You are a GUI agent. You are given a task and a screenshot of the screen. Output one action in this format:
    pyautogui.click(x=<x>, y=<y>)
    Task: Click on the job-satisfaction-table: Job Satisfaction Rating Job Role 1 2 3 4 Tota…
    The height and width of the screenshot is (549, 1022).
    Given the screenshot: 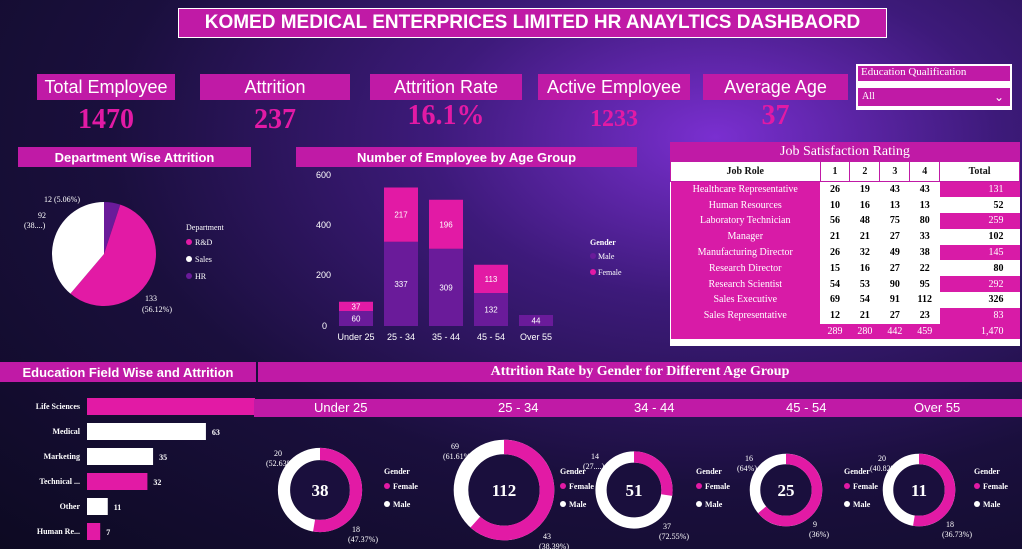 What is the action you would take?
    pyautogui.click(x=845, y=244)
    